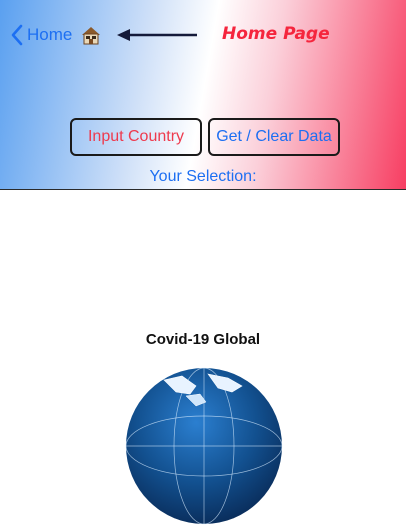 The image size is (406, 526). Describe the element at coordinates (204, 446) in the screenshot. I see `globe-icon` at that location.